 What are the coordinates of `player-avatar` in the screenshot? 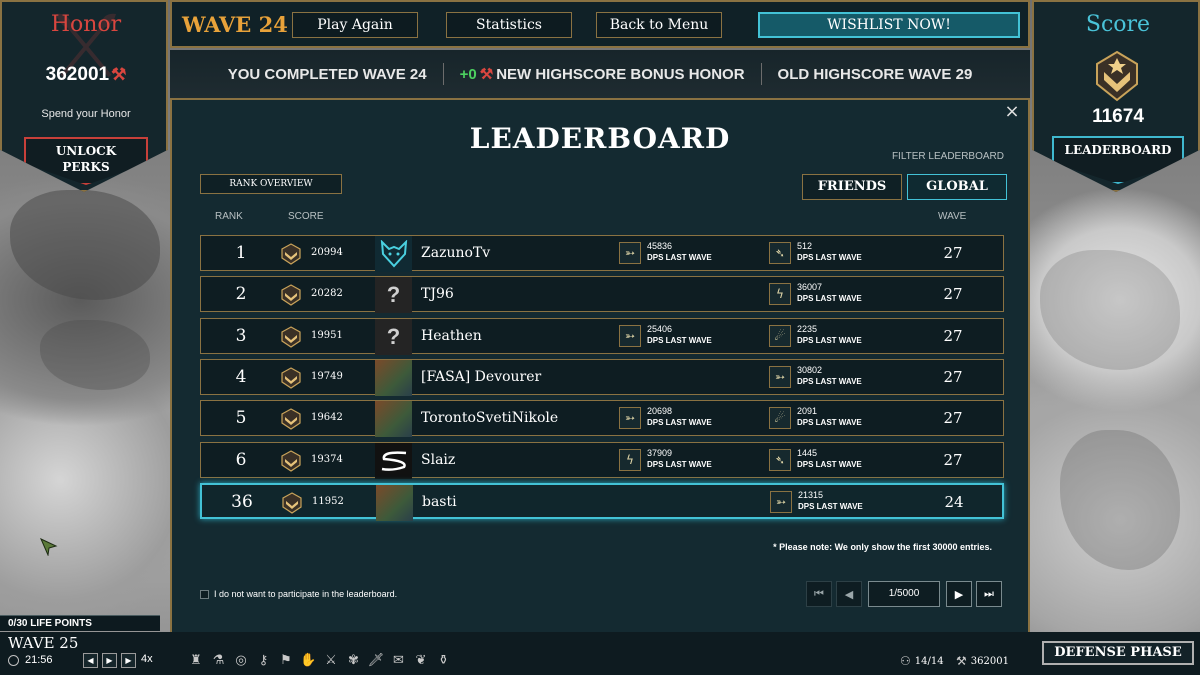 It's located at (393, 254).